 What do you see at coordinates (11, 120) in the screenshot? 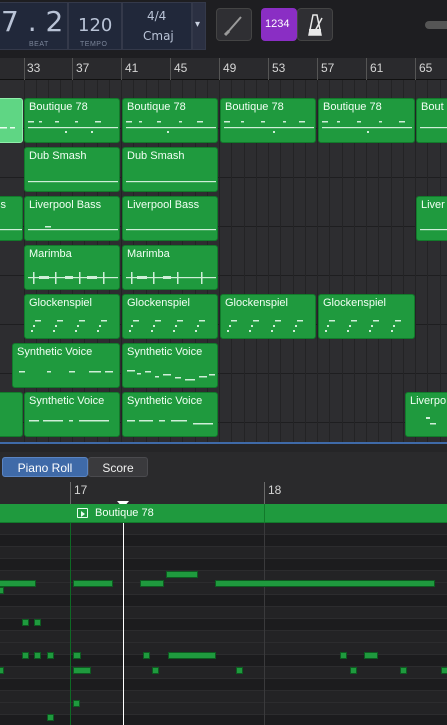
I see `region-boutique-78-selected` at bounding box center [11, 120].